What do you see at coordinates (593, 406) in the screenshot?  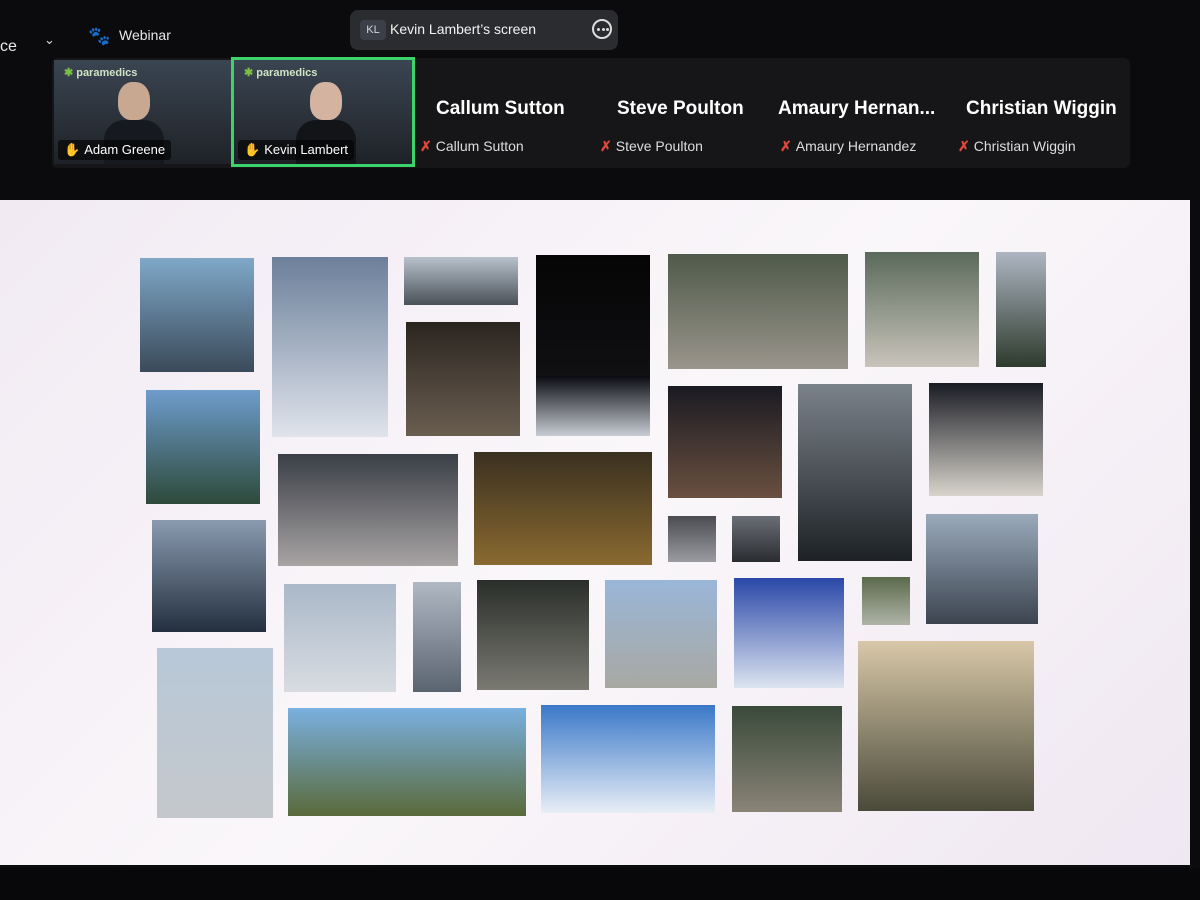 I see `photo-plane-snow-night` at bounding box center [593, 406].